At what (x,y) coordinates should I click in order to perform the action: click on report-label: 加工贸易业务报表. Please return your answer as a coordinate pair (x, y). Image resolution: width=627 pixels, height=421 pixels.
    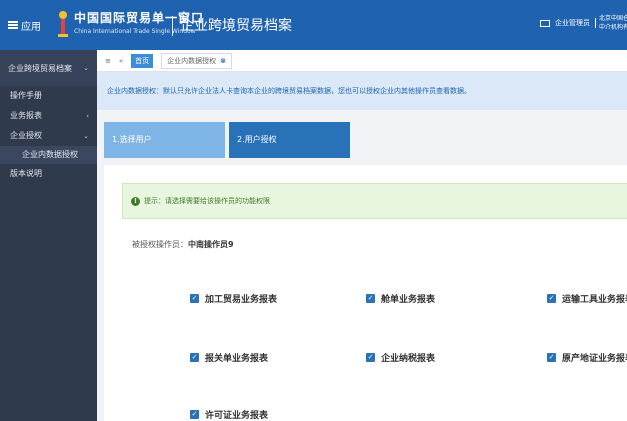
    Looking at the image, I should click on (241, 300).